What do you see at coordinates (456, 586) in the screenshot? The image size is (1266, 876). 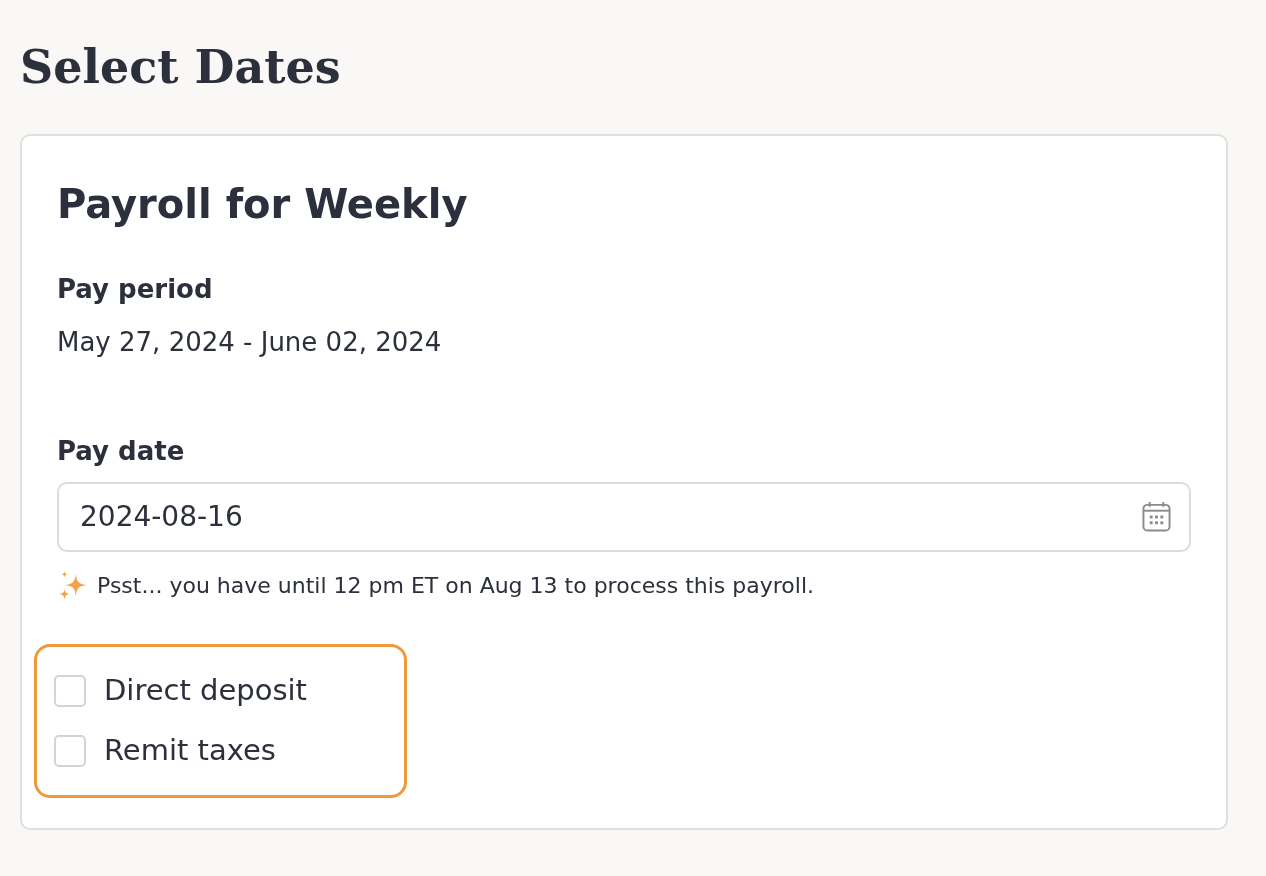 I see `hint-text: Psst... you have until 12 pm ET on Aug 13 to process this payroll.` at bounding box center [456, 586].